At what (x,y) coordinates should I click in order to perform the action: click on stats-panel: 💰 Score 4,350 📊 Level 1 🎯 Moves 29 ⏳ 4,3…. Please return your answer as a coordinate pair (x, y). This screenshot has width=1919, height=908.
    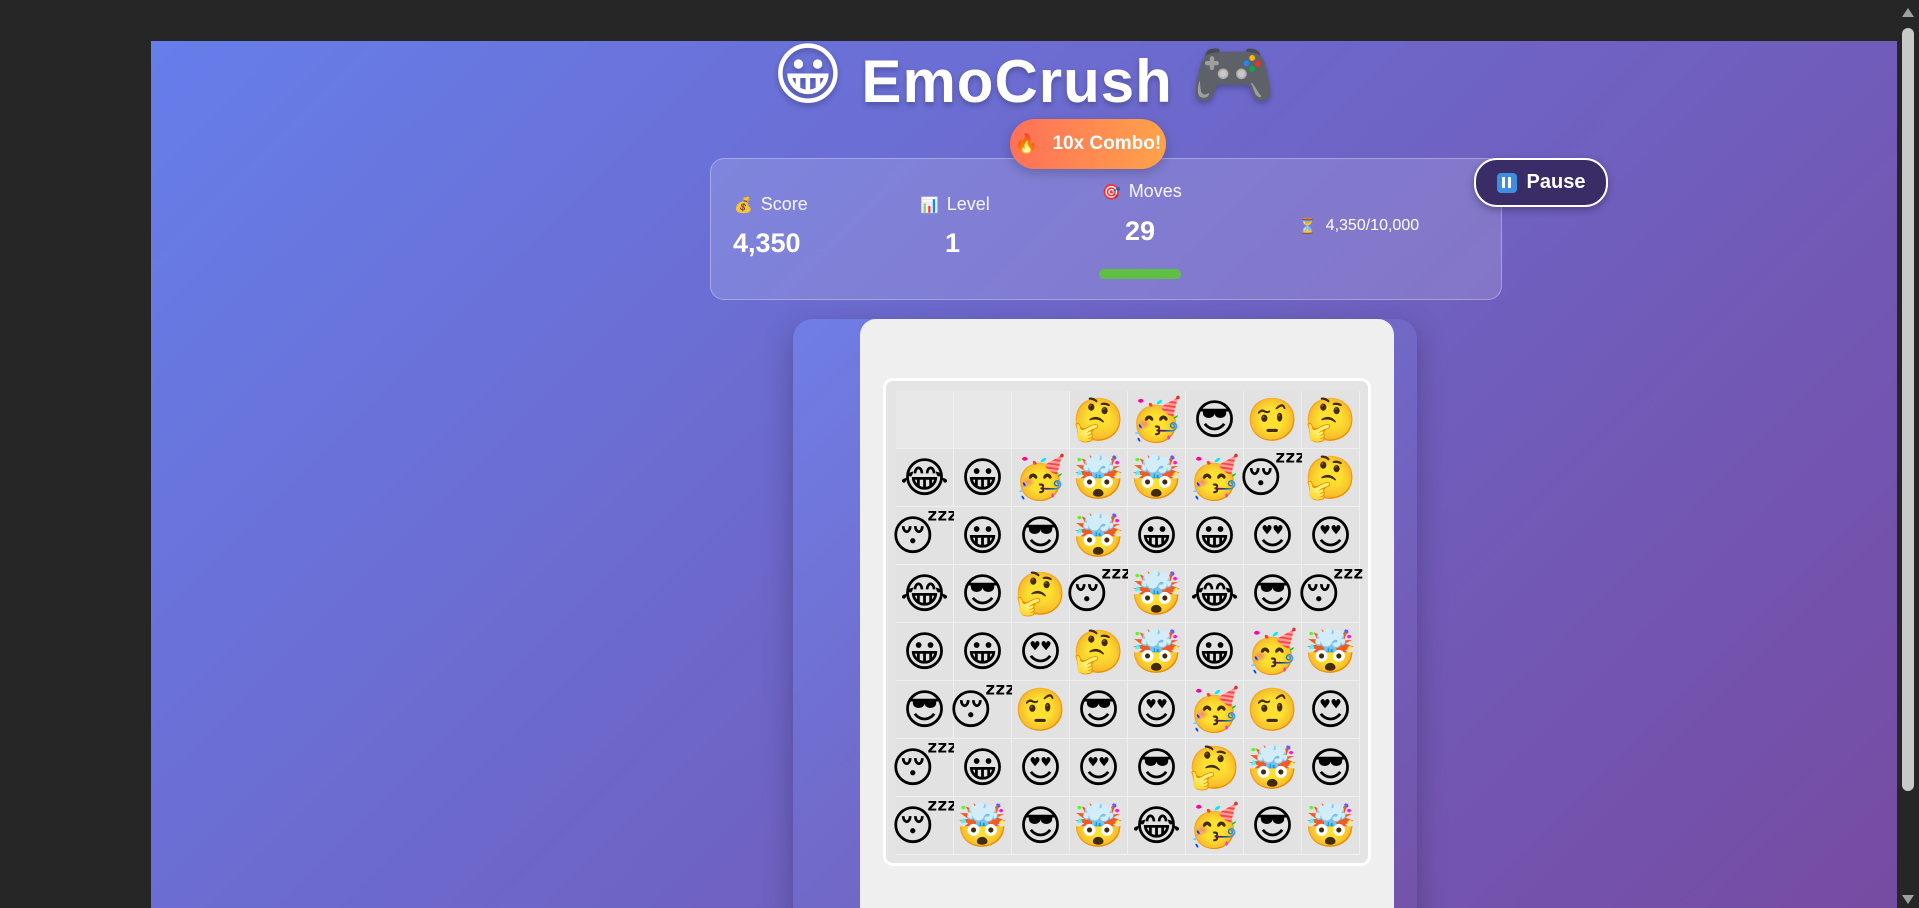
    Looking at the image, I should click on (1106, 229).